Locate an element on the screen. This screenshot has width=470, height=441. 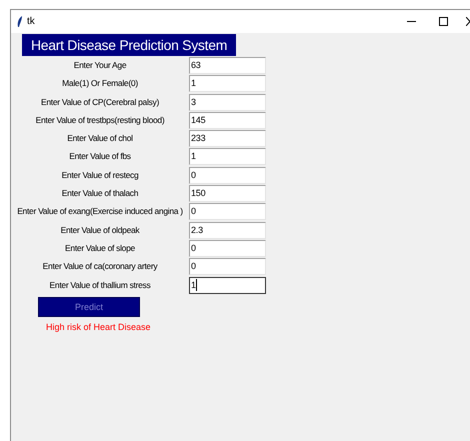
field-label: Enter Value of exang(Exercise induced angina ) is located at coordinates (100, 211).